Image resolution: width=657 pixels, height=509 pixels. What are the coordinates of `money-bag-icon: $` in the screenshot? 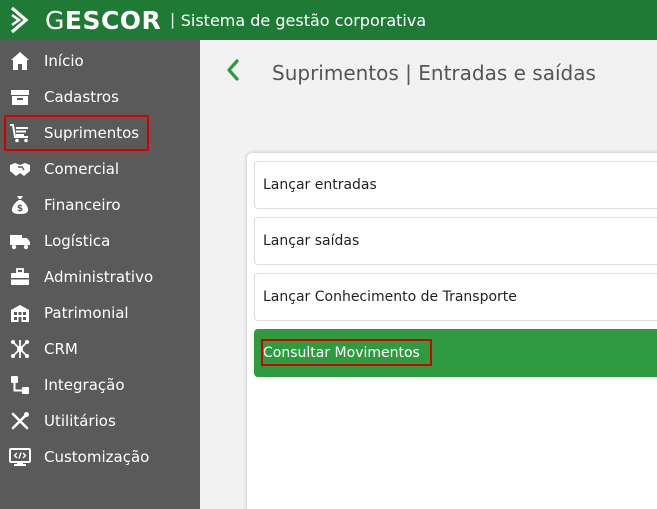 It's located at (20, 205).